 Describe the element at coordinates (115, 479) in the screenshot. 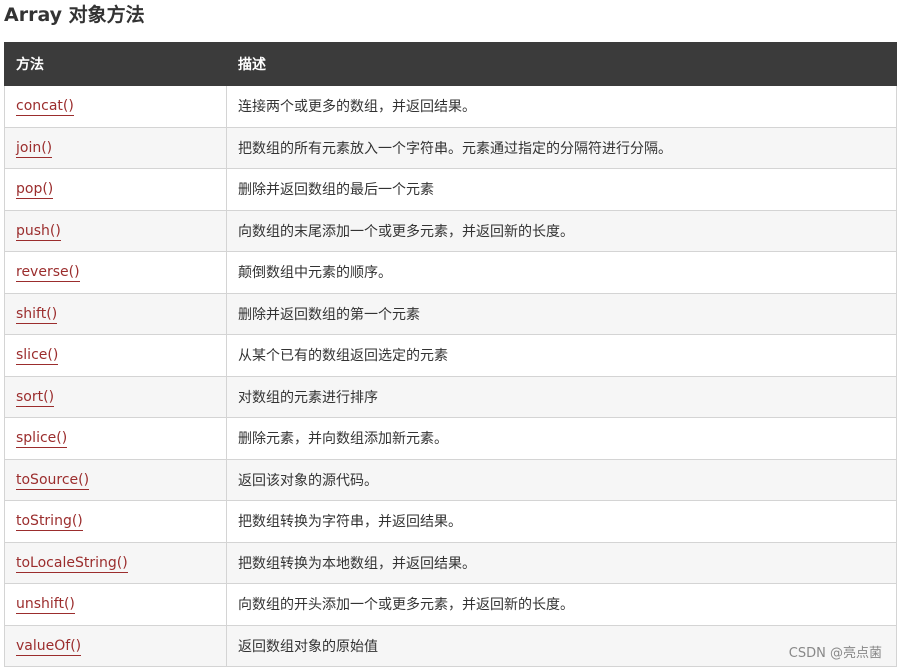

I see `method-cell: toSource()` at that location.